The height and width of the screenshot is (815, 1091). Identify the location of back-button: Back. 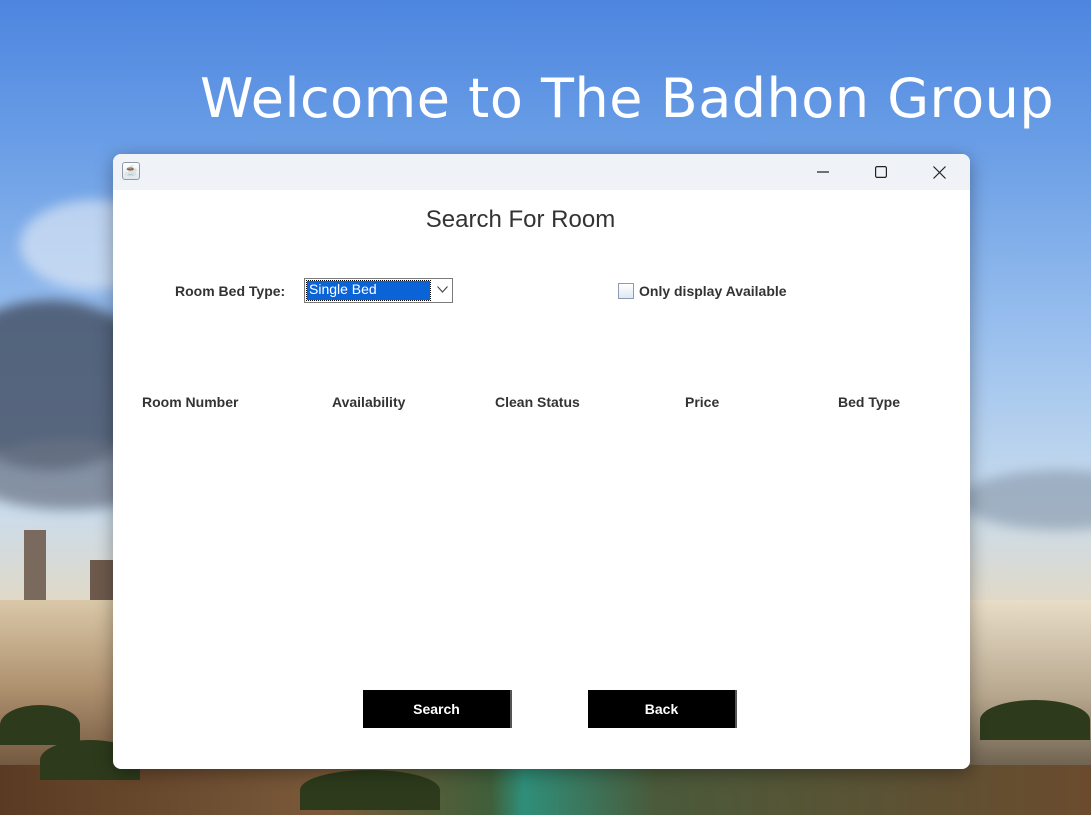
(662, 709).